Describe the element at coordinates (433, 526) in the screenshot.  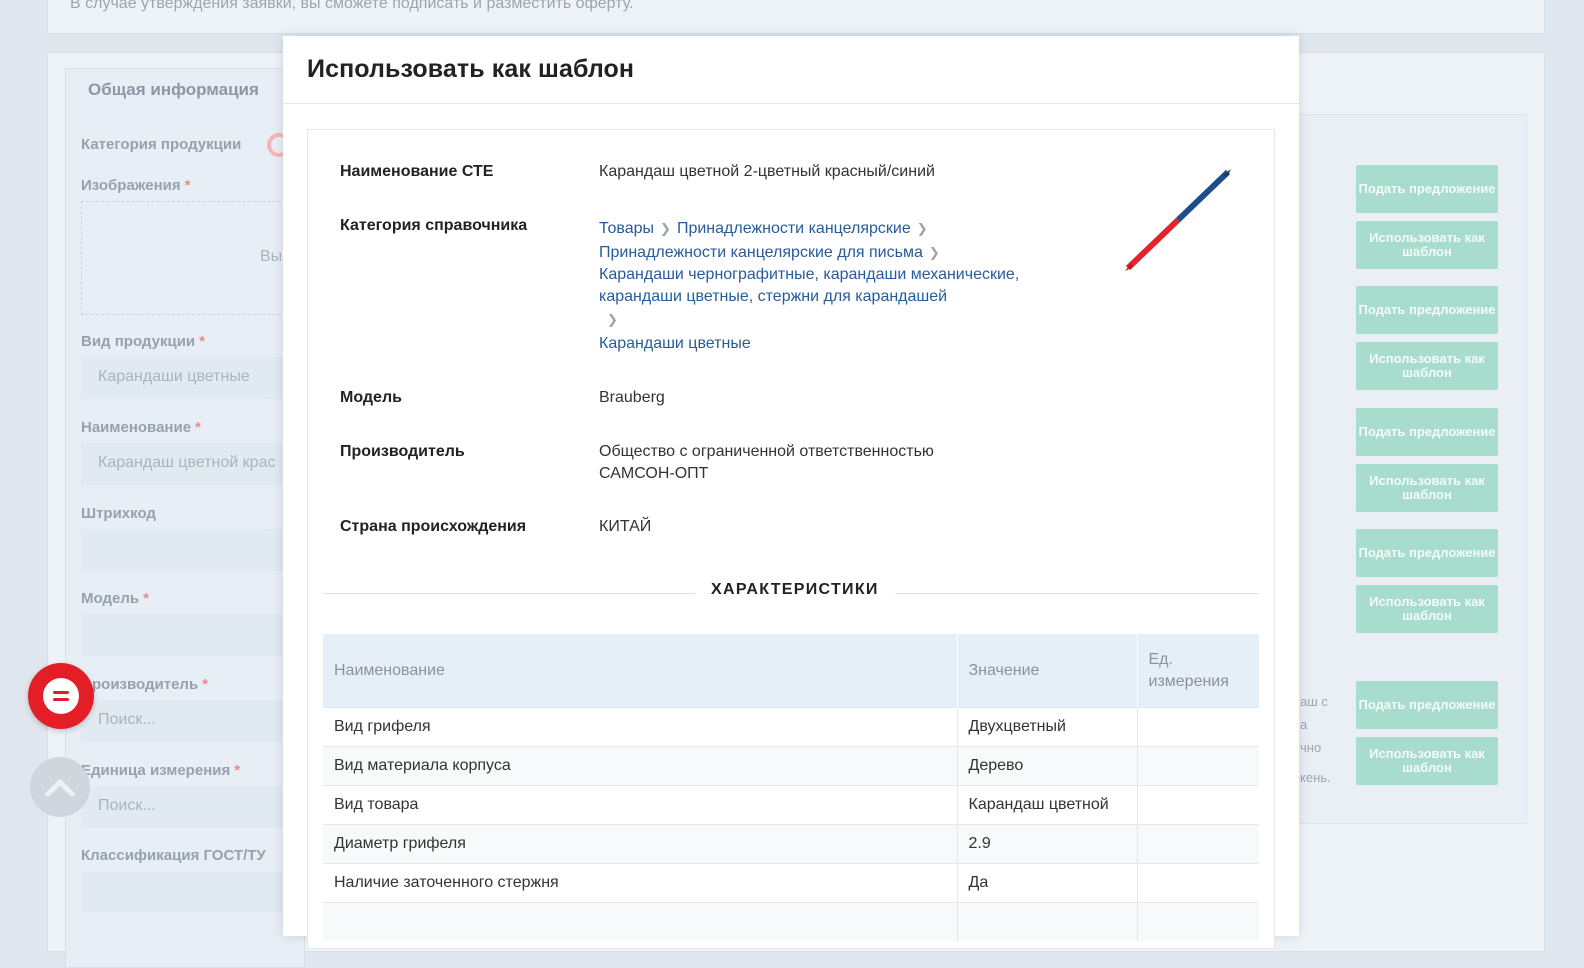
I see `country-label: Страна происхождения` at that location.